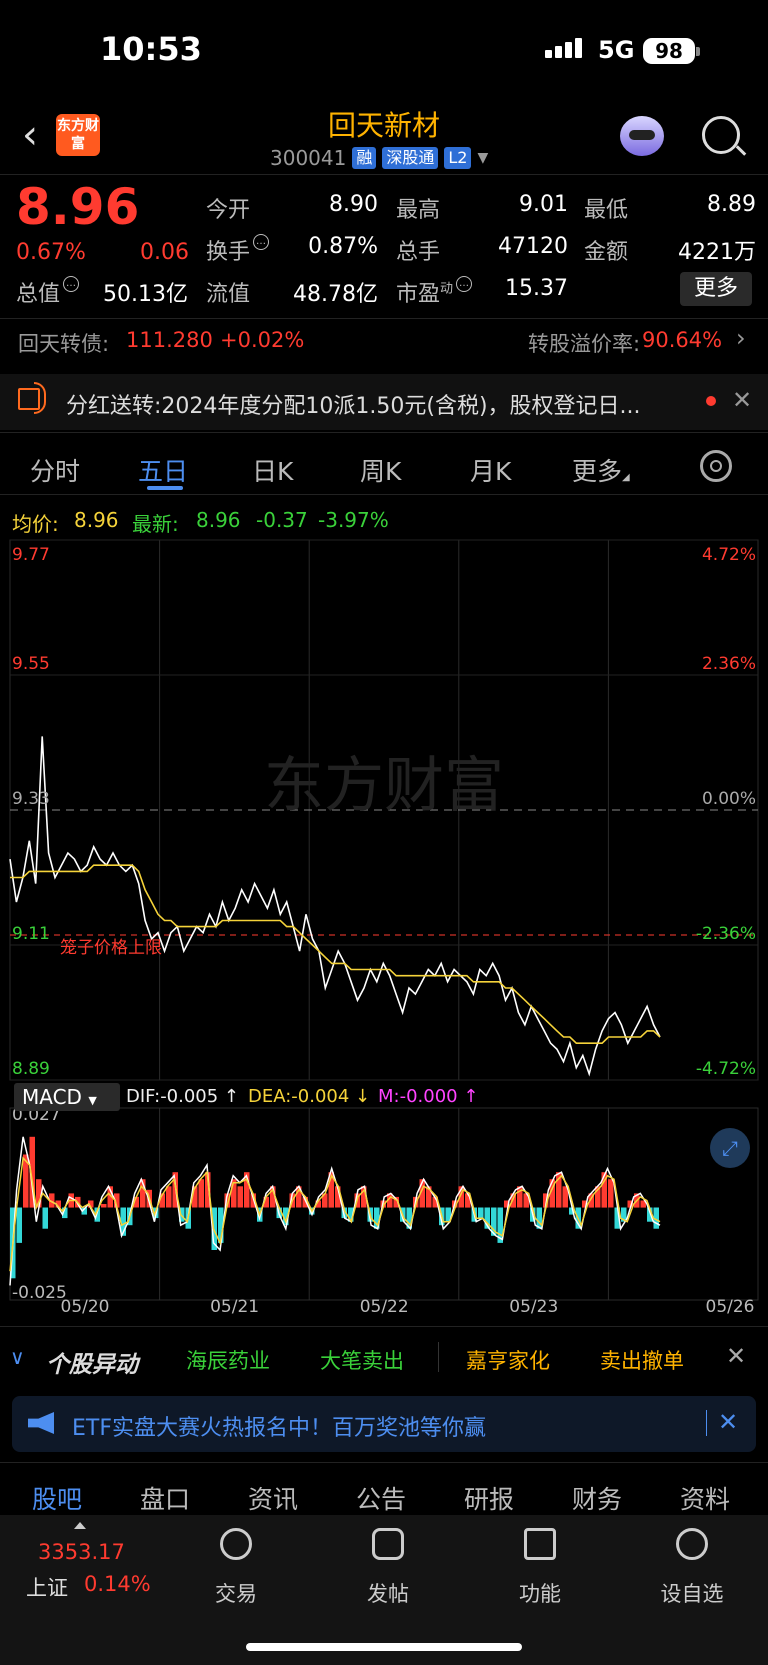 The height and width of the screenshot is (1665, 768). Describe the element at coordinates (117, 1584) in the screenshot. I see `index-pct: 0.14%` at that location.